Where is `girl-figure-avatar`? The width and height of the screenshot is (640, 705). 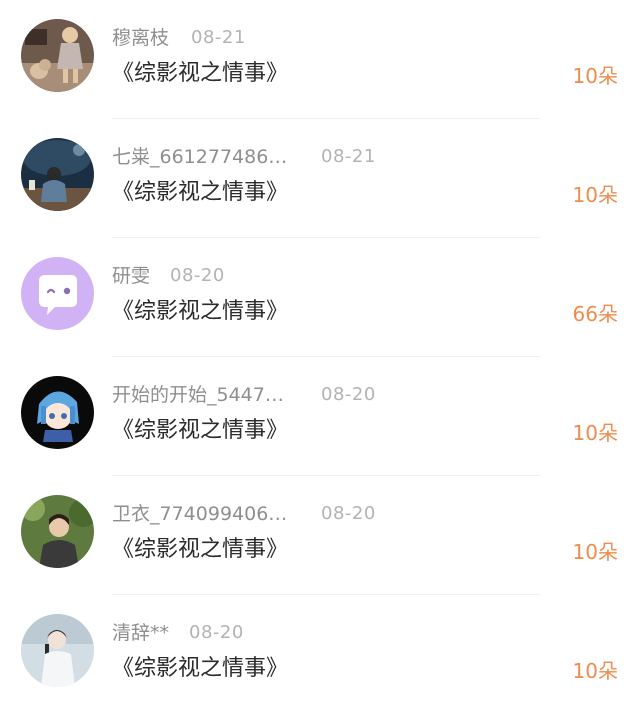
girl-figure-avatar is located at coordinates (57, 55).